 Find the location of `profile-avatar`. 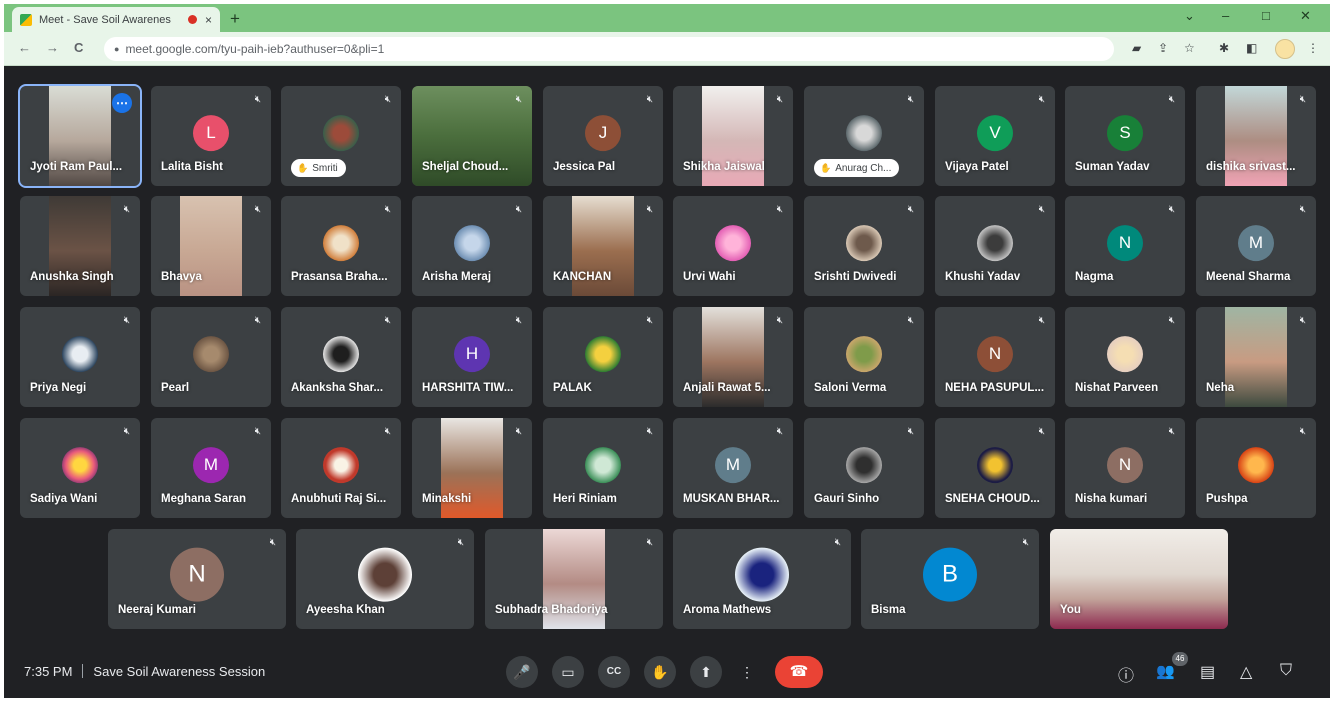

profile-avatar is located at coordinates (1285, 49).